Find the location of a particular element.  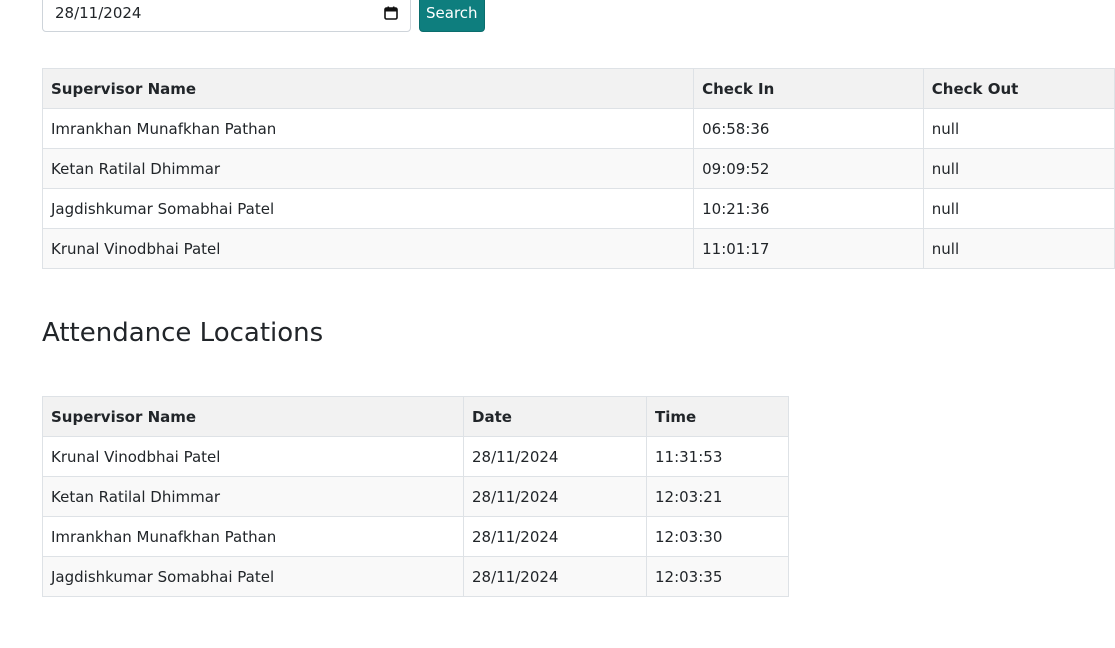

time-cell: 12:03:21 is located at coordinates (717, 496).